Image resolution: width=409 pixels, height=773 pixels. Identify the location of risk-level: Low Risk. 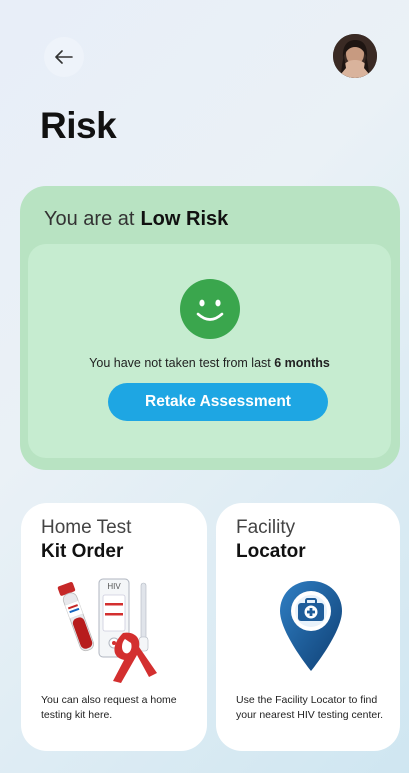
(184, 219).